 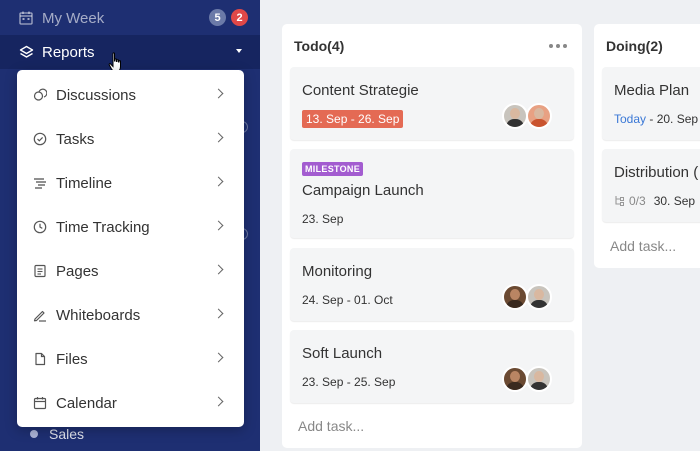 What do you see at coordinates (40, 183) in the screenshot?
I see `timeline-icon` at bounding box center [40, 183].